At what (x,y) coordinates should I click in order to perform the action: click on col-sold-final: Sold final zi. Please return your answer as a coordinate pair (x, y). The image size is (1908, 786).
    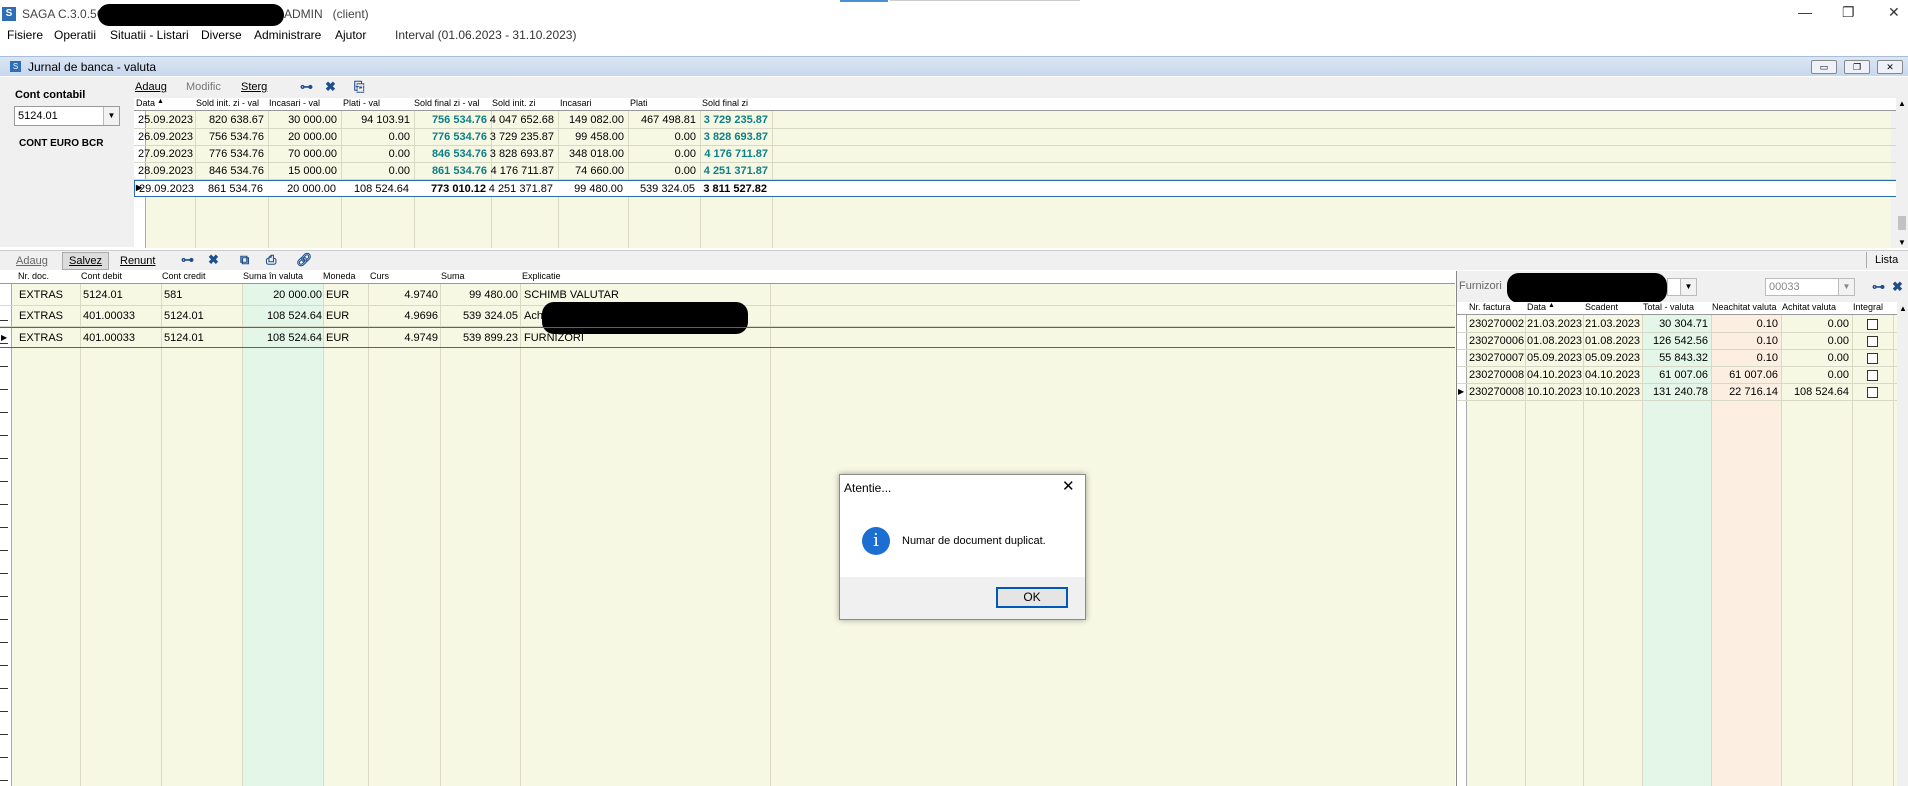
    Looking at the image, I should click on (725, 103).